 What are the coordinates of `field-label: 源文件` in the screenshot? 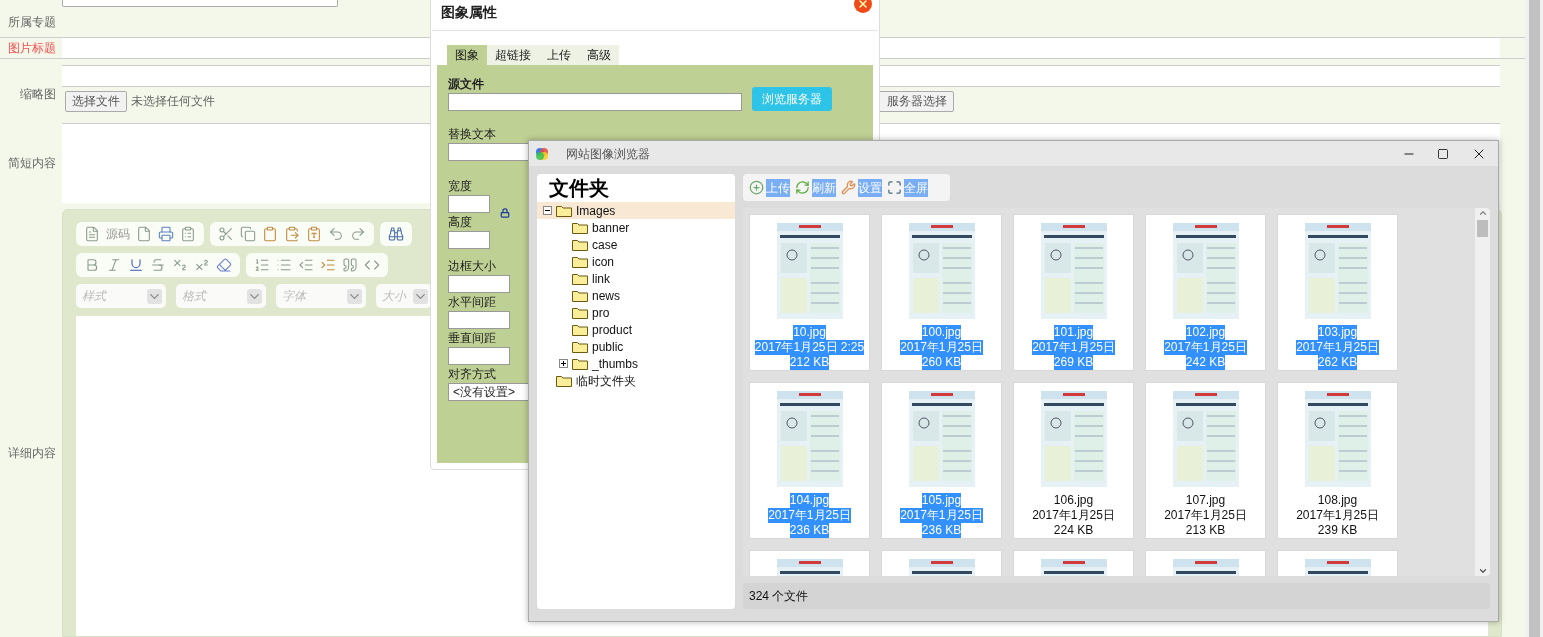 It's located at (466, 84).